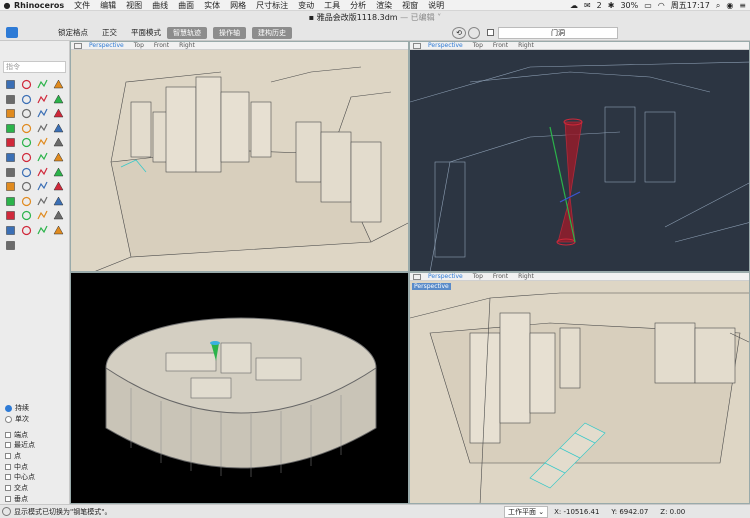 This screenshot has height=518, width=750. What do you see at coordinates (26, 201) in the screenshot?
I see `pan-tool-icon` at bounding box center [26, 201].